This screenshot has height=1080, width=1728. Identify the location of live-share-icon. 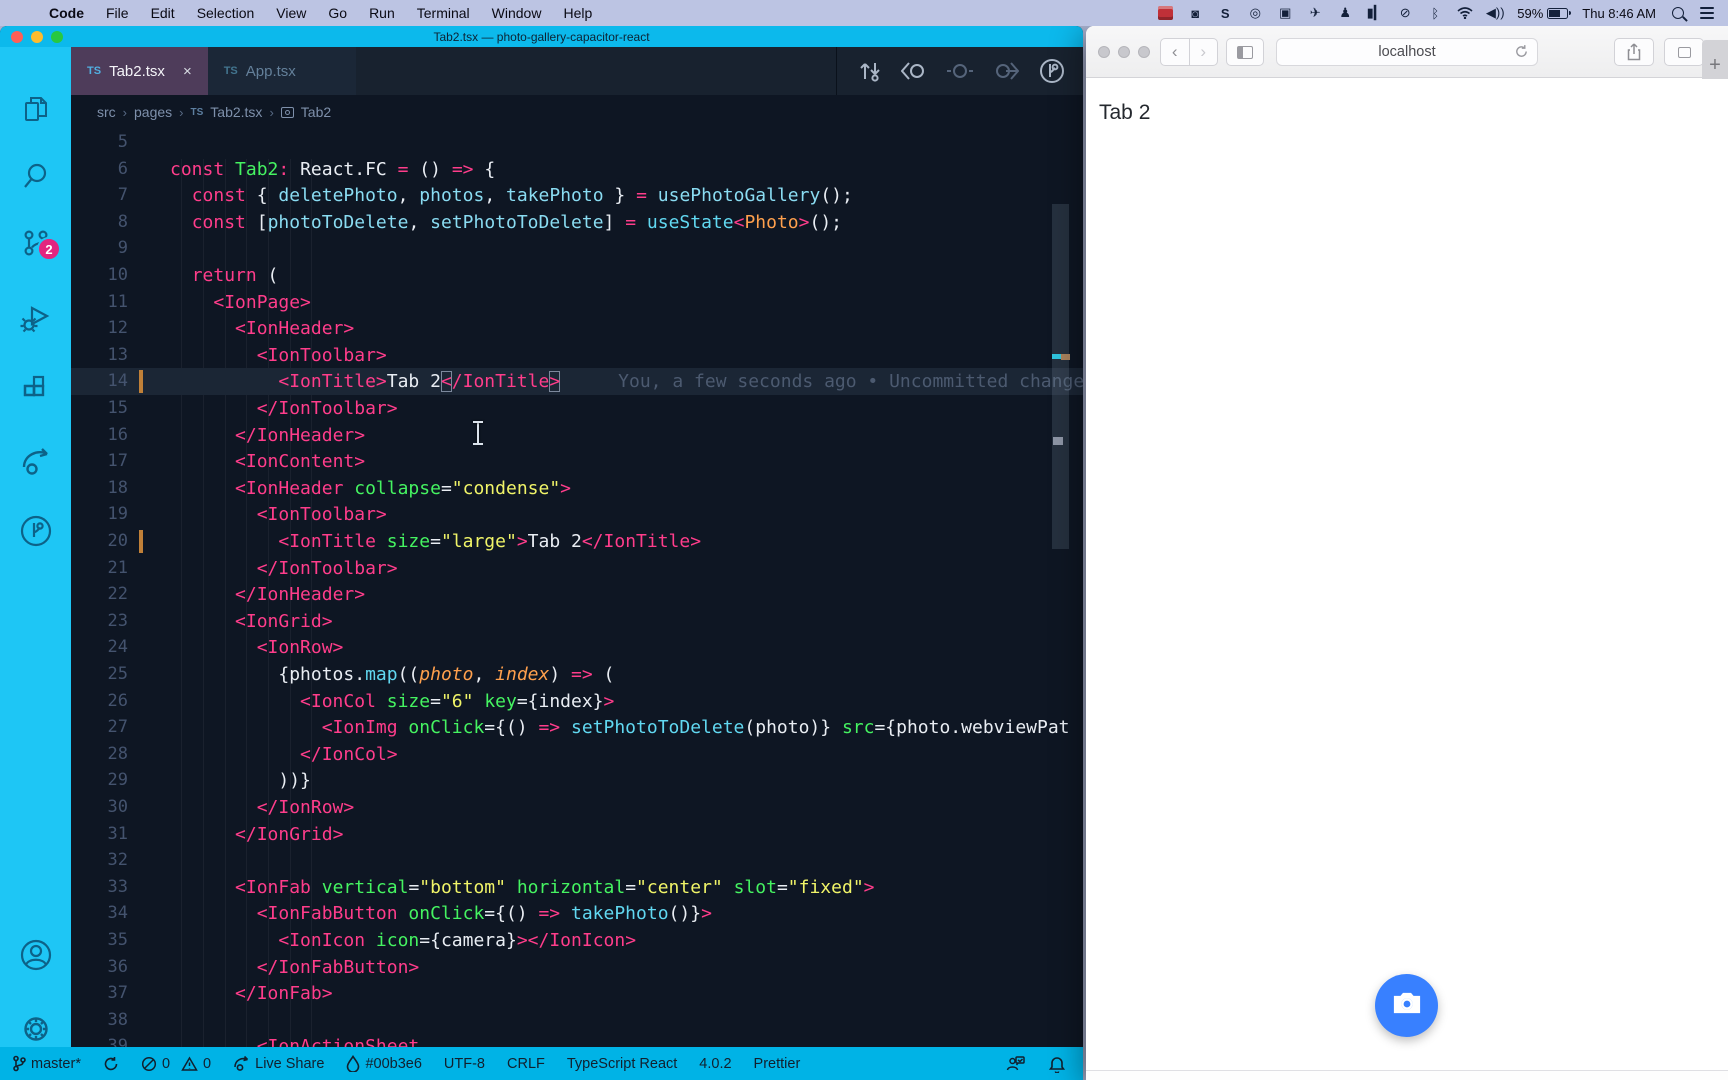
(35, 461).